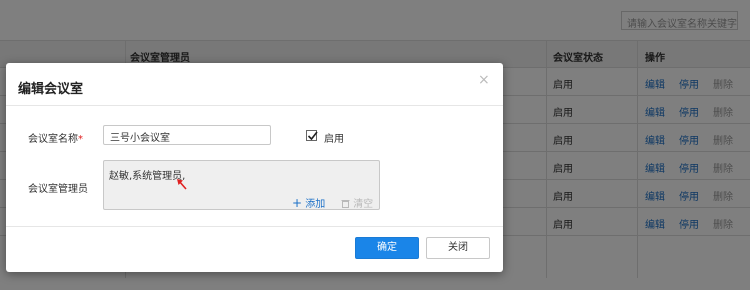  I want to click on trash-icon, so click(345, 204).